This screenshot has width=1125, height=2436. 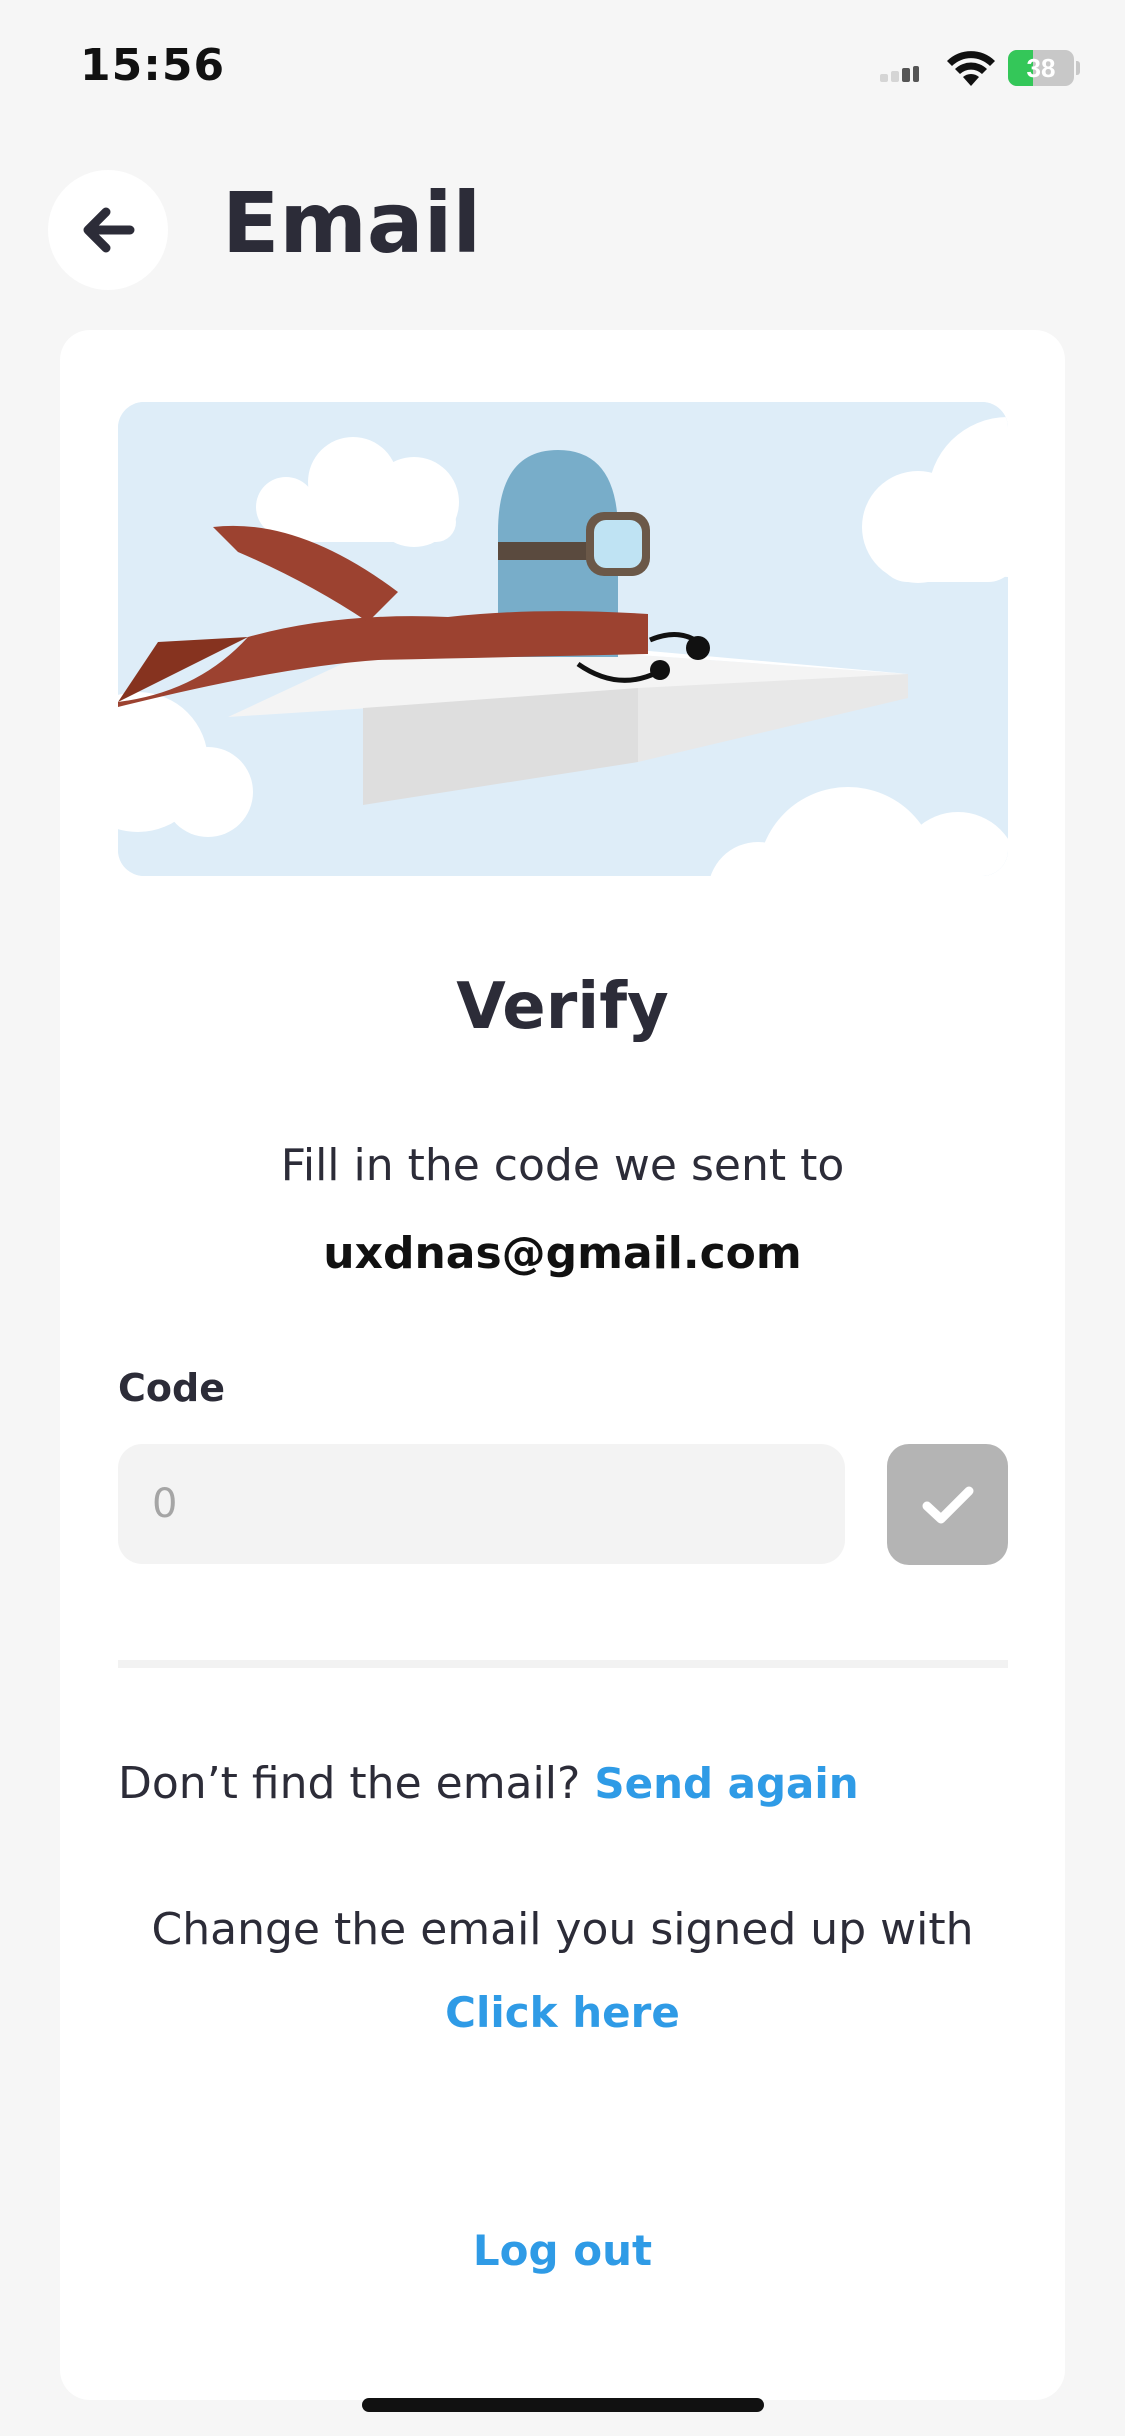 I want to click on email-address: uxdnas@gmail.com, so click(x=562, y=1253).